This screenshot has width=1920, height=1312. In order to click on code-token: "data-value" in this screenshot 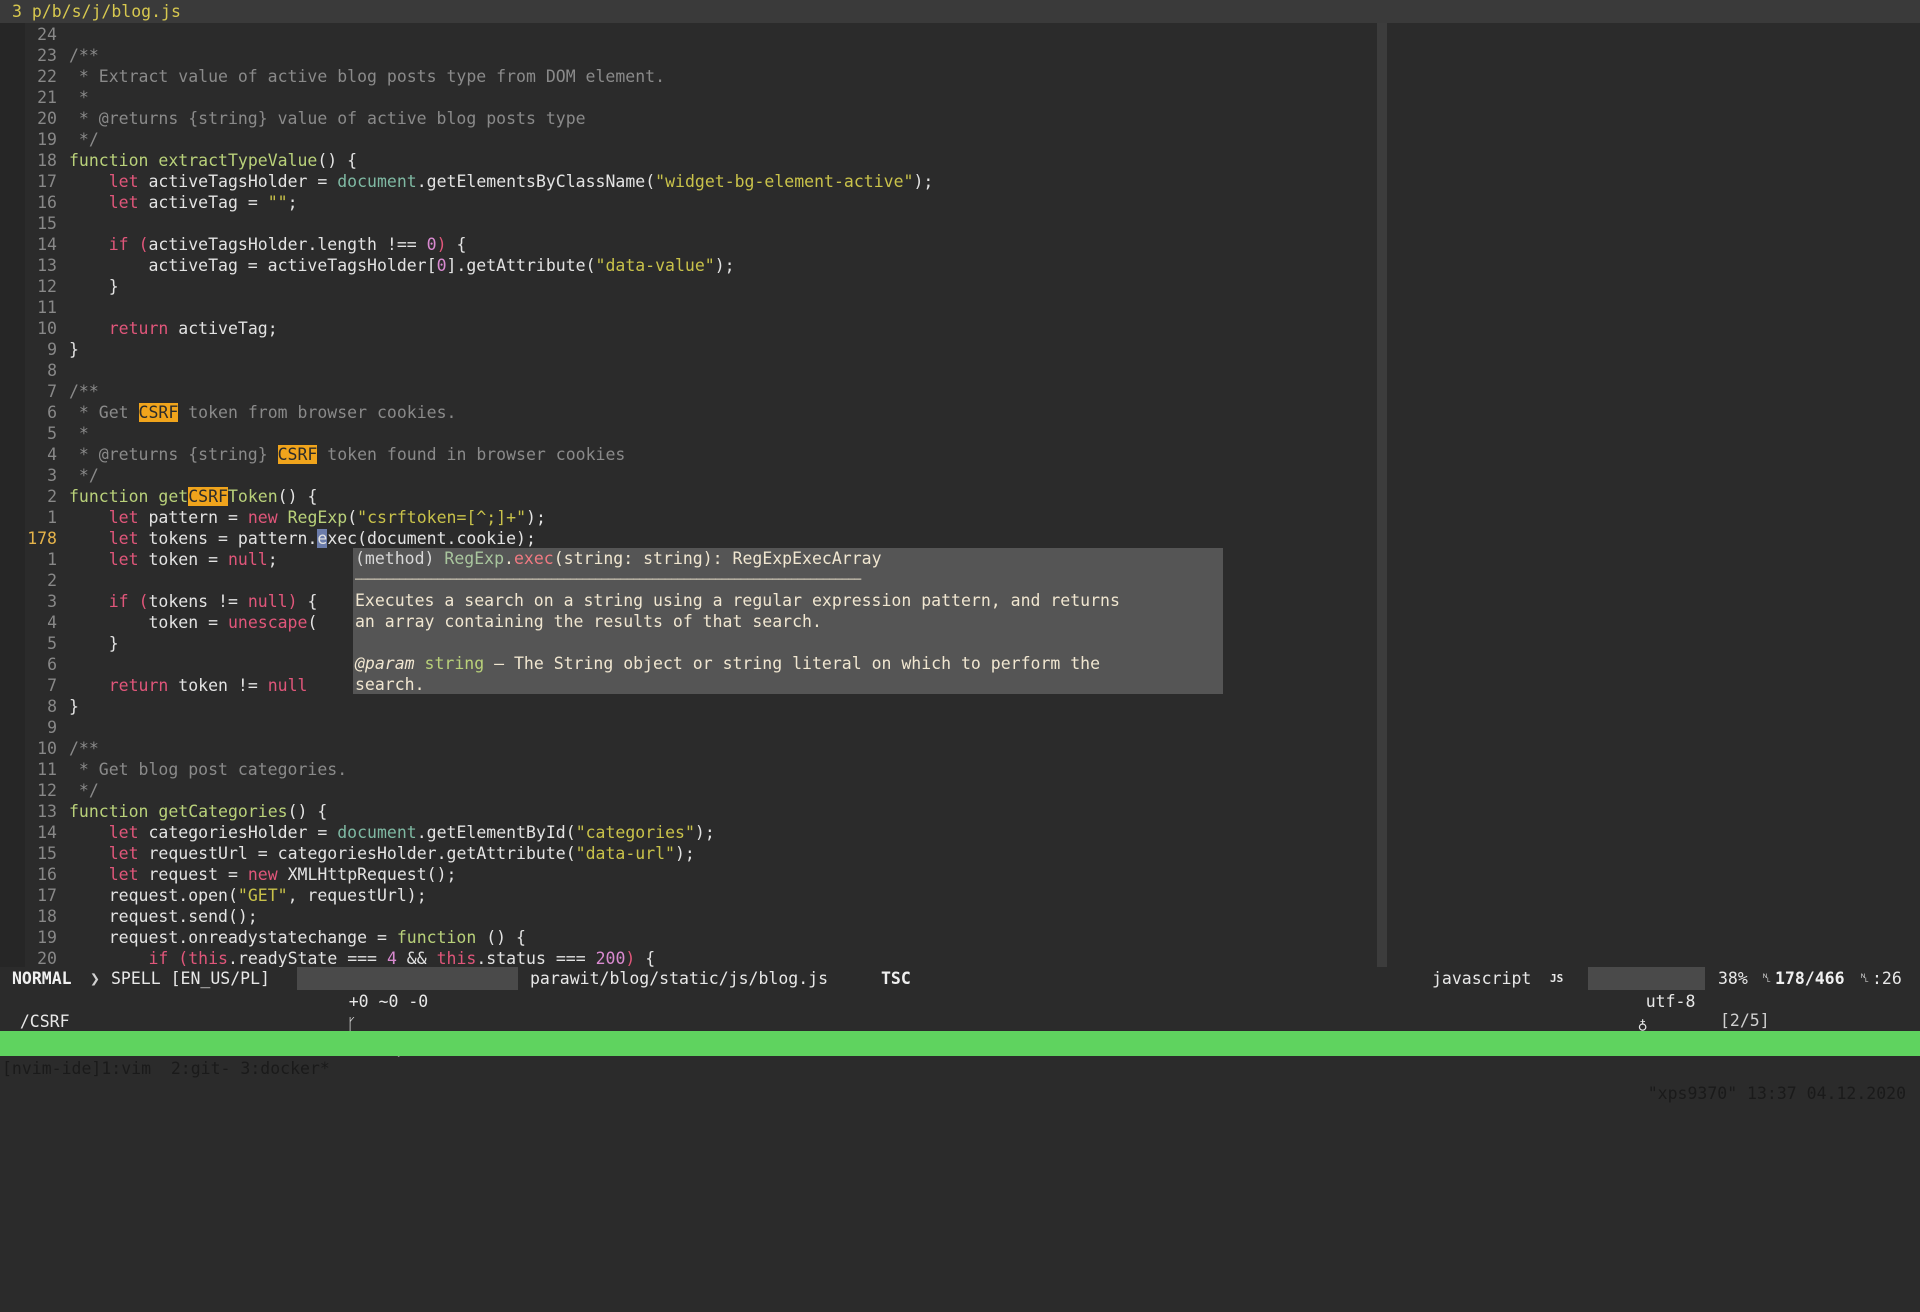, I will do `click(655, 265)`.